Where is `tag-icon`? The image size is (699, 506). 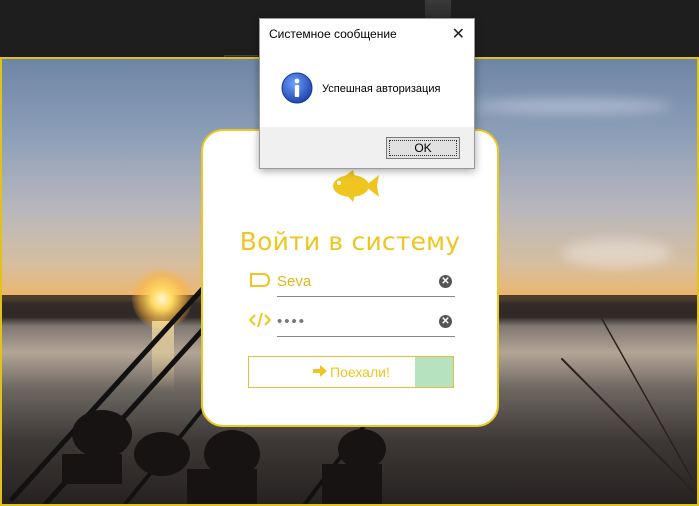
tag-icon is located at coordinates (260, 280).